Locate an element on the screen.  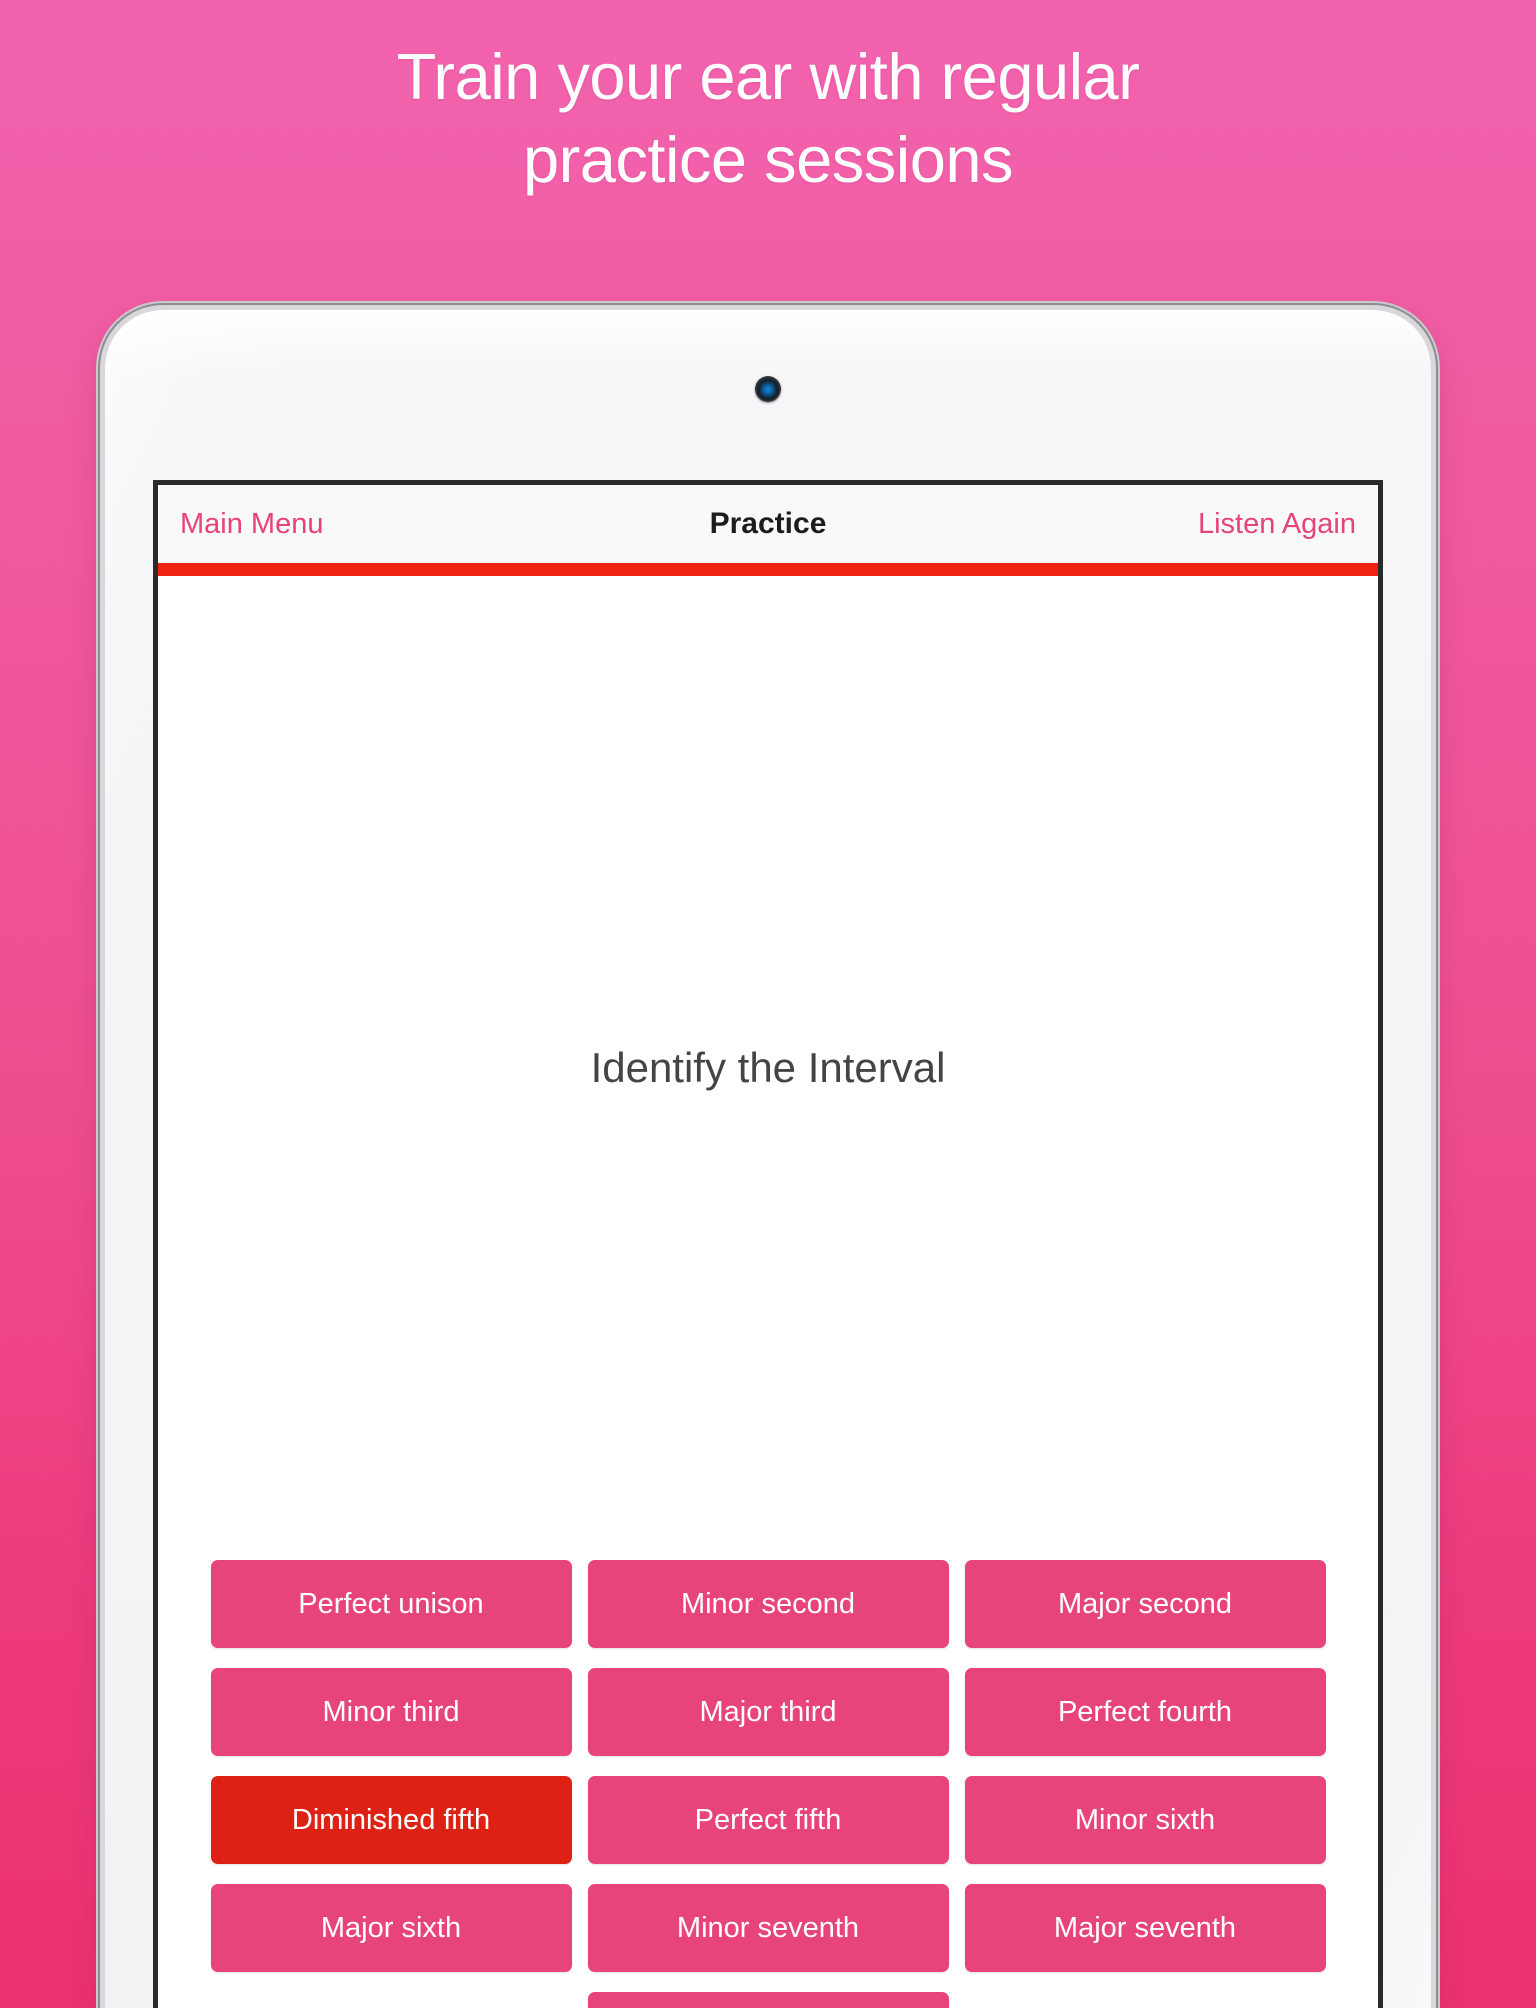
answer-row: Perfect unison Minor second Major second is located at coordinates (768, 1604).